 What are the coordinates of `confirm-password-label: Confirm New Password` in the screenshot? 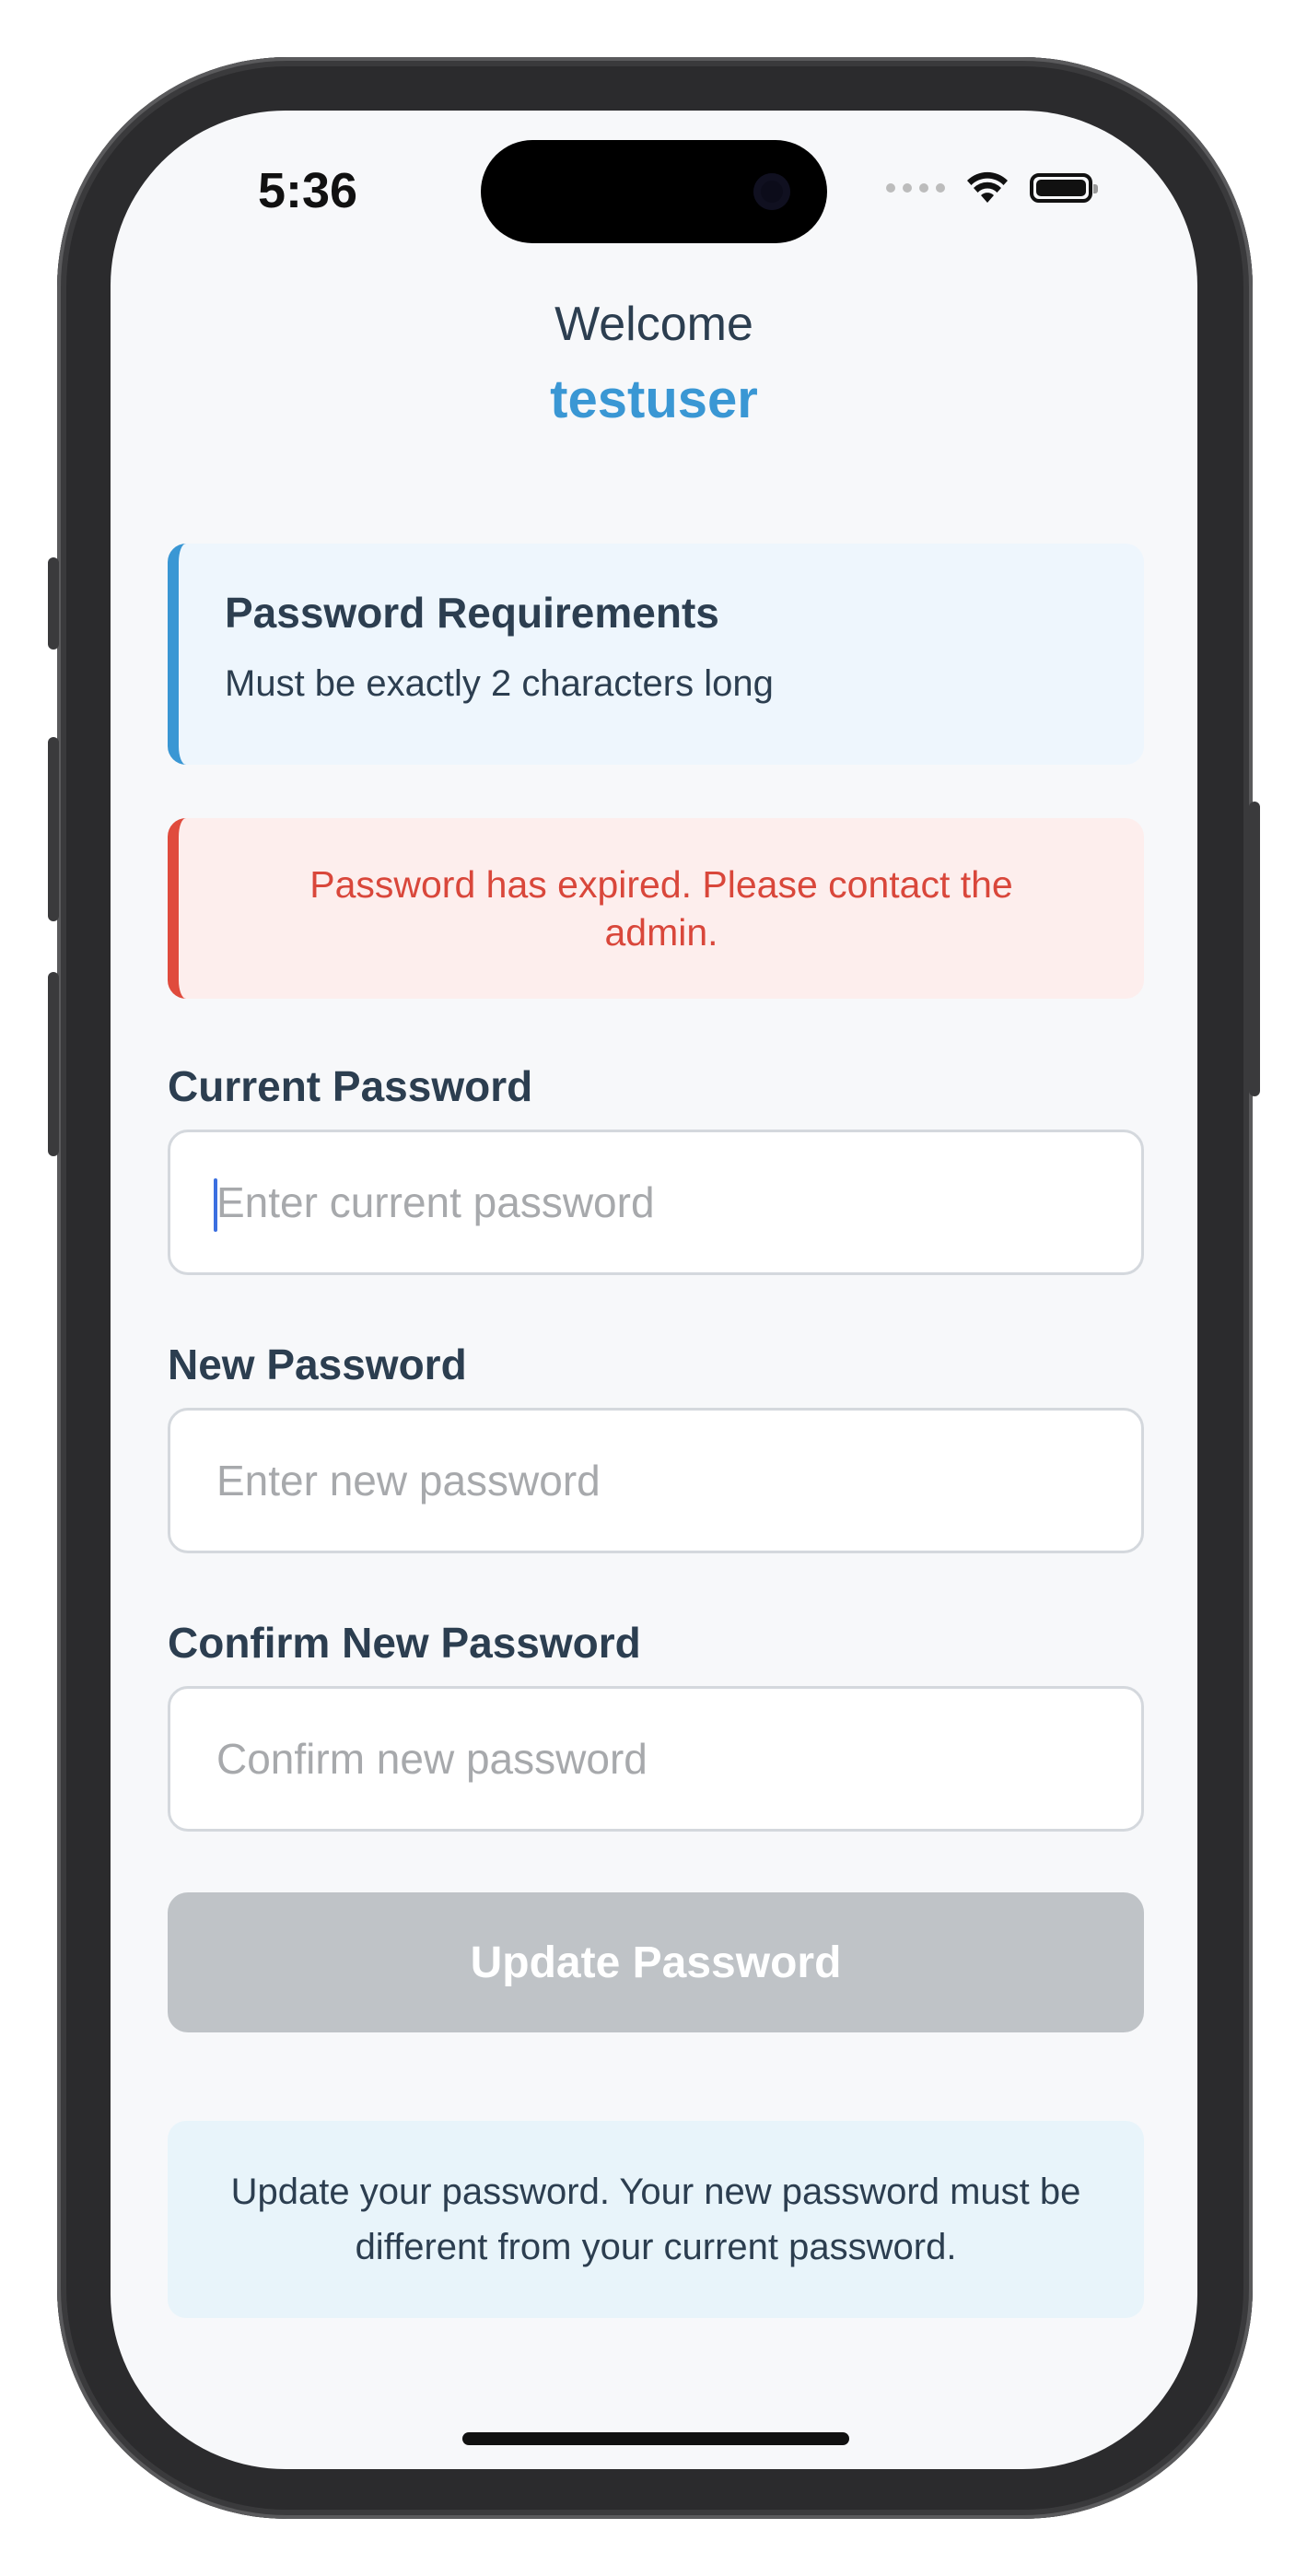 It's located at (404, 1643).